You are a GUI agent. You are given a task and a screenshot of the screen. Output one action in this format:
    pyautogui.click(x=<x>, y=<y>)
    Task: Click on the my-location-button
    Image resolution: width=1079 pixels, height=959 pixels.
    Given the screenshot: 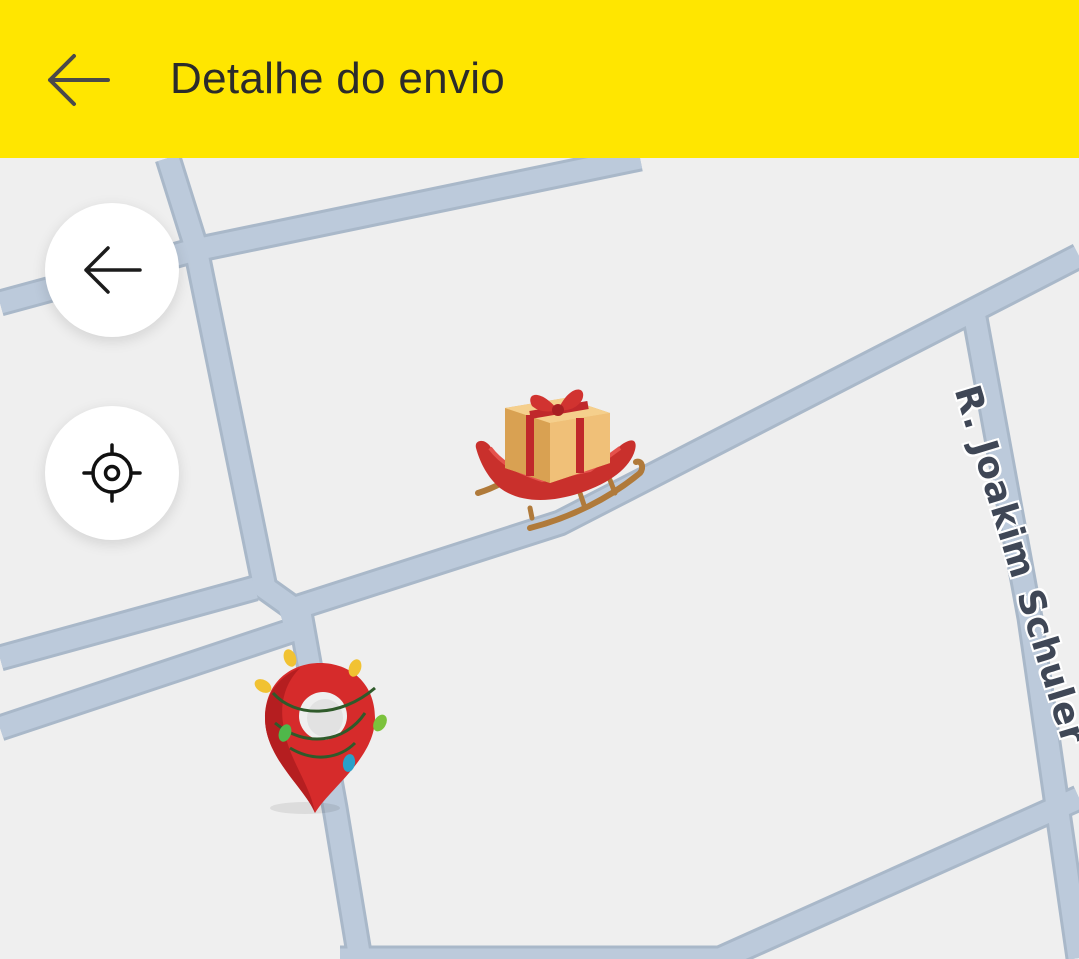 What is the action you would take?
    pyautogui.click(x=112, y=473)
    